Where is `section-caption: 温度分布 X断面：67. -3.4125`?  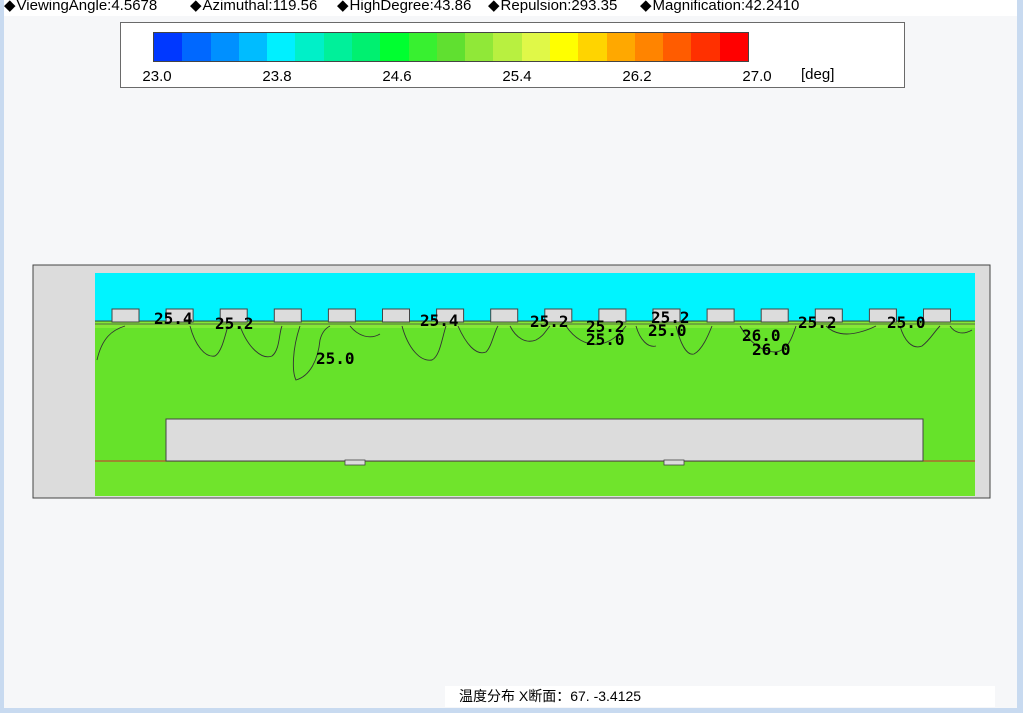 section-caption: 温度分布 X断面：67. -3.4125 is located at coordinates (720, 696).